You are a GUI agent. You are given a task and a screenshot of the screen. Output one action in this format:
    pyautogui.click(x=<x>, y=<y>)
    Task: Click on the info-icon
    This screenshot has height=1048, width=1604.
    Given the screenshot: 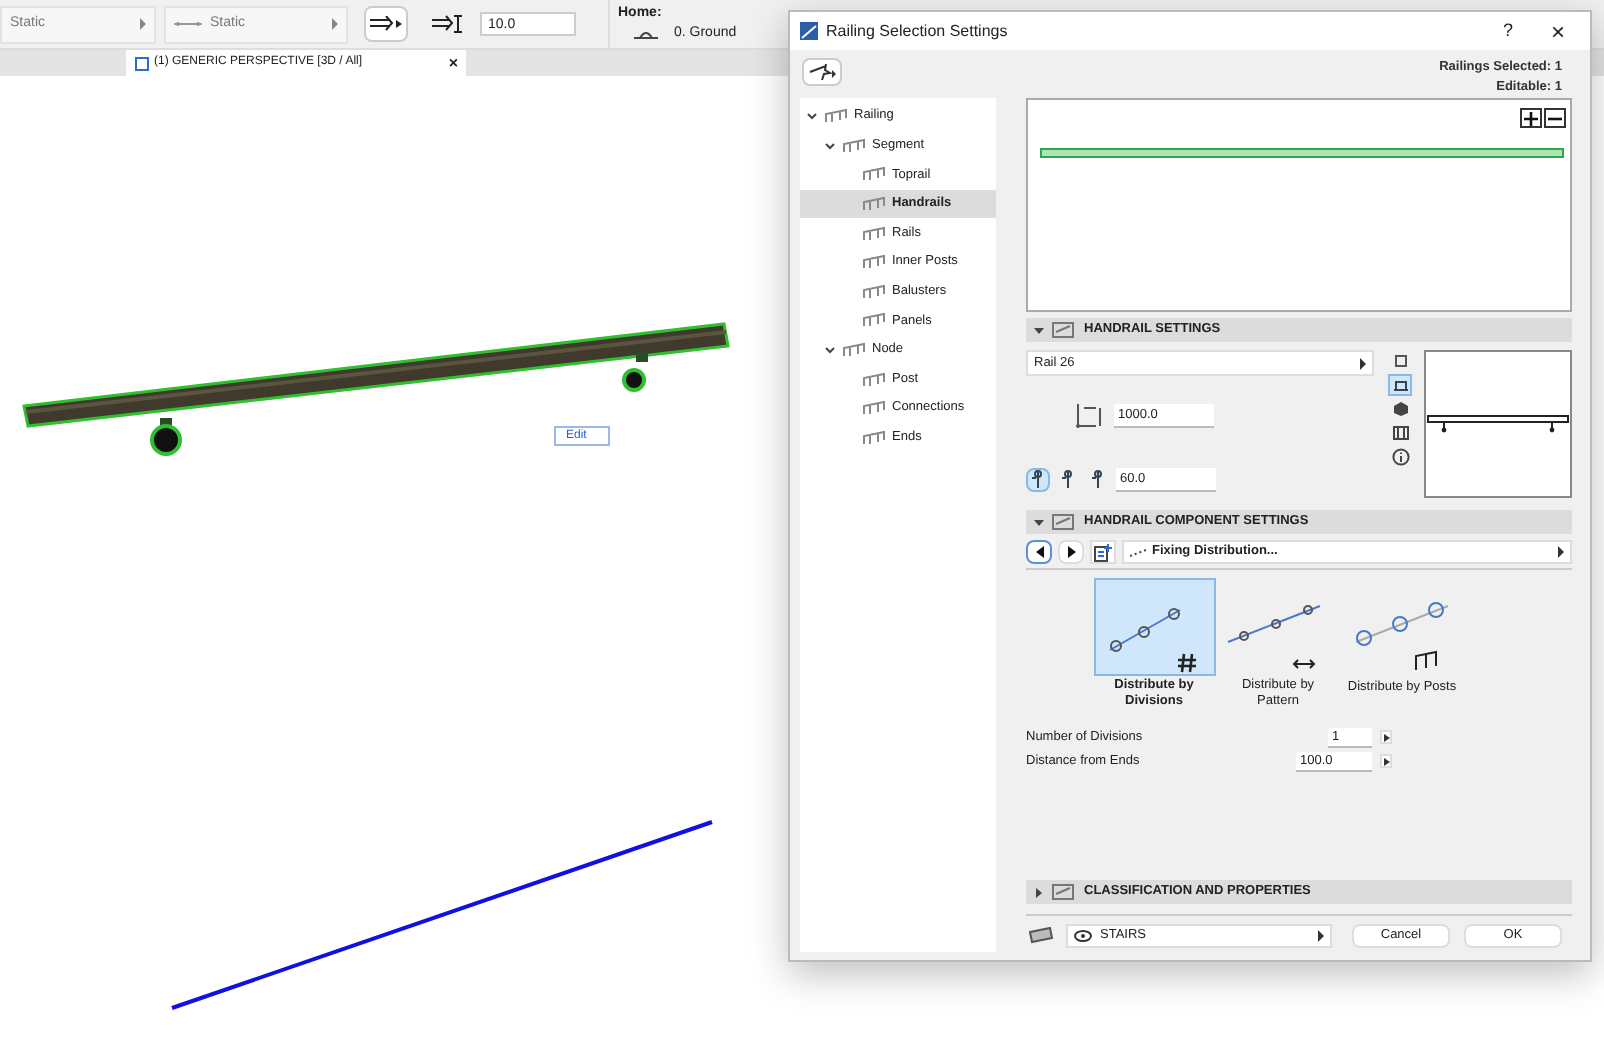 What is the action you would take?
    pyautogui.click(x=1400, y=457)
    